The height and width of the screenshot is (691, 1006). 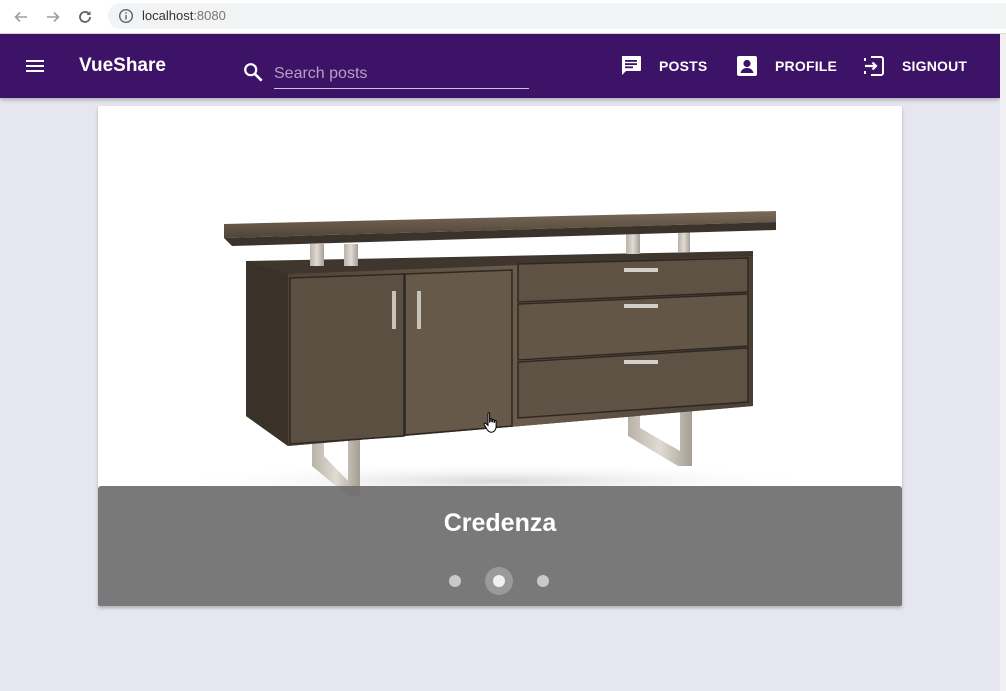 What do you see at coordinates (126, 16) in the screenshot?
I see `info-icon` at bounding box center [126, 16].